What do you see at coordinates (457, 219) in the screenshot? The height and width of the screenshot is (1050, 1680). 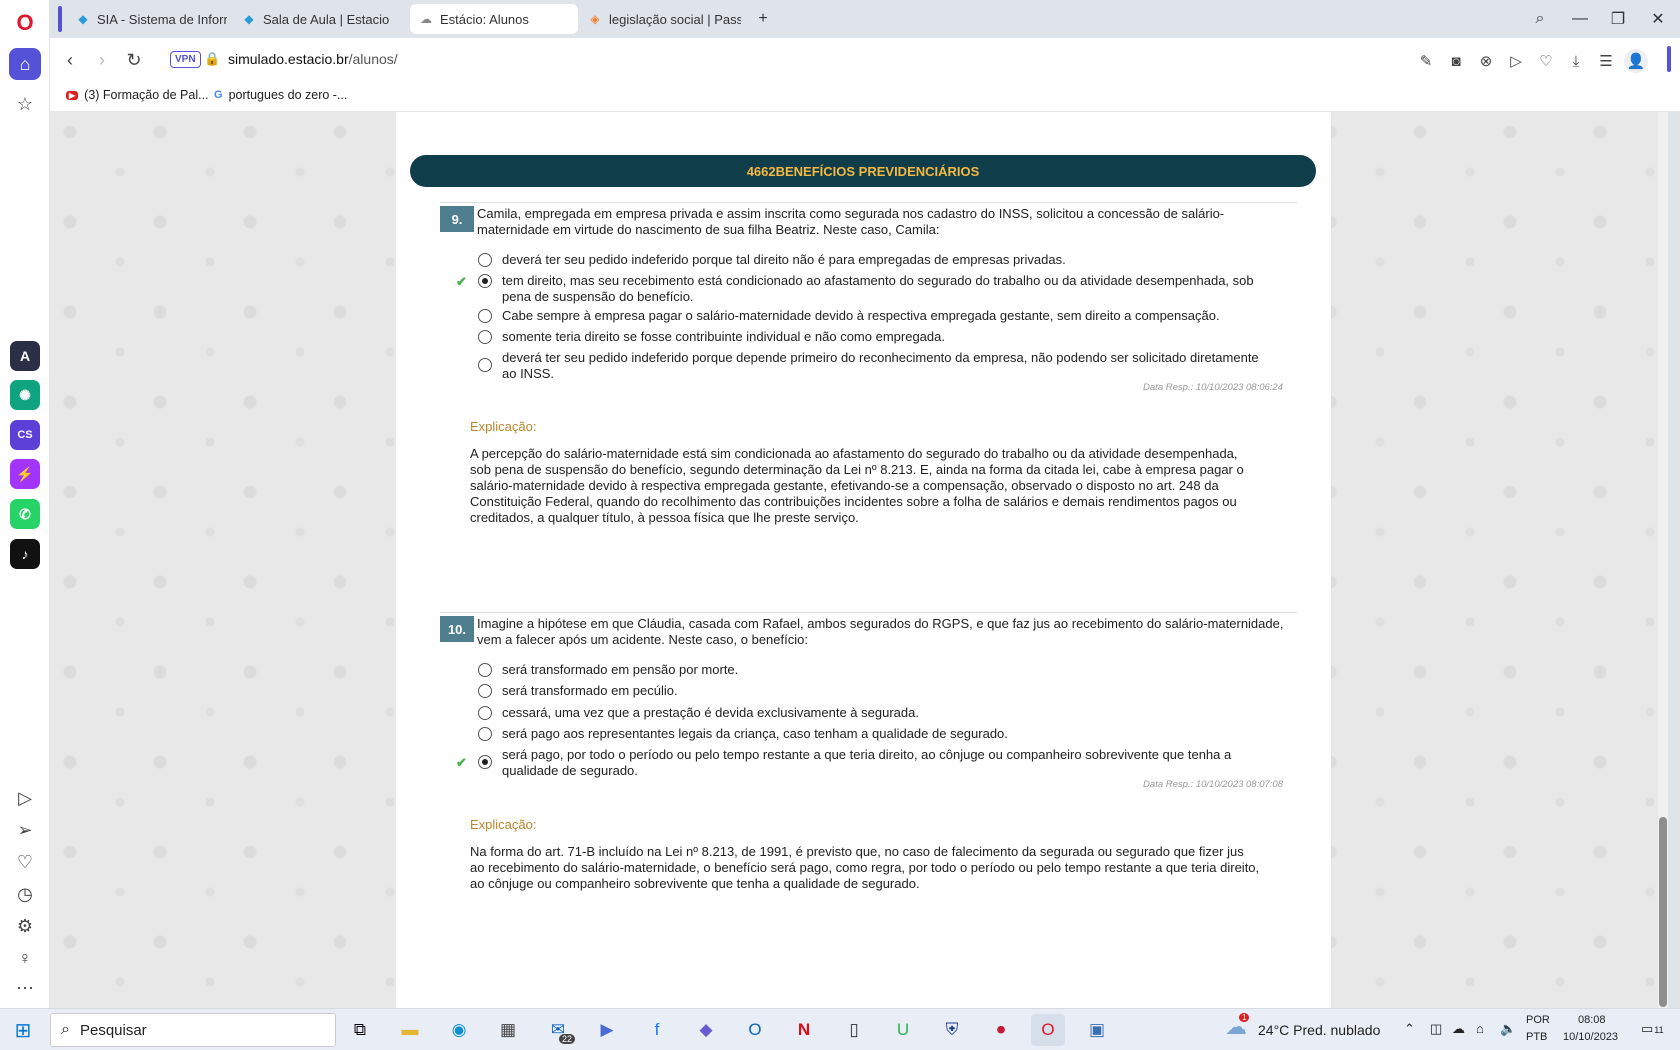 I see `question-number: 9.` at bounding box center [457, 219].